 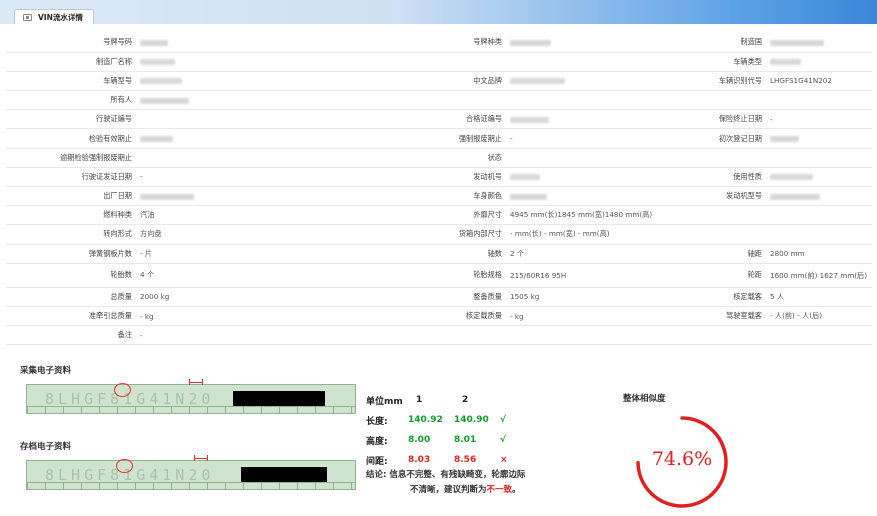 What do you see at coordinates (440, 460) in the screenshot?
I see `measurement-row: 间距: 8.03 8.56 ×` at bounding box center [440, 460].